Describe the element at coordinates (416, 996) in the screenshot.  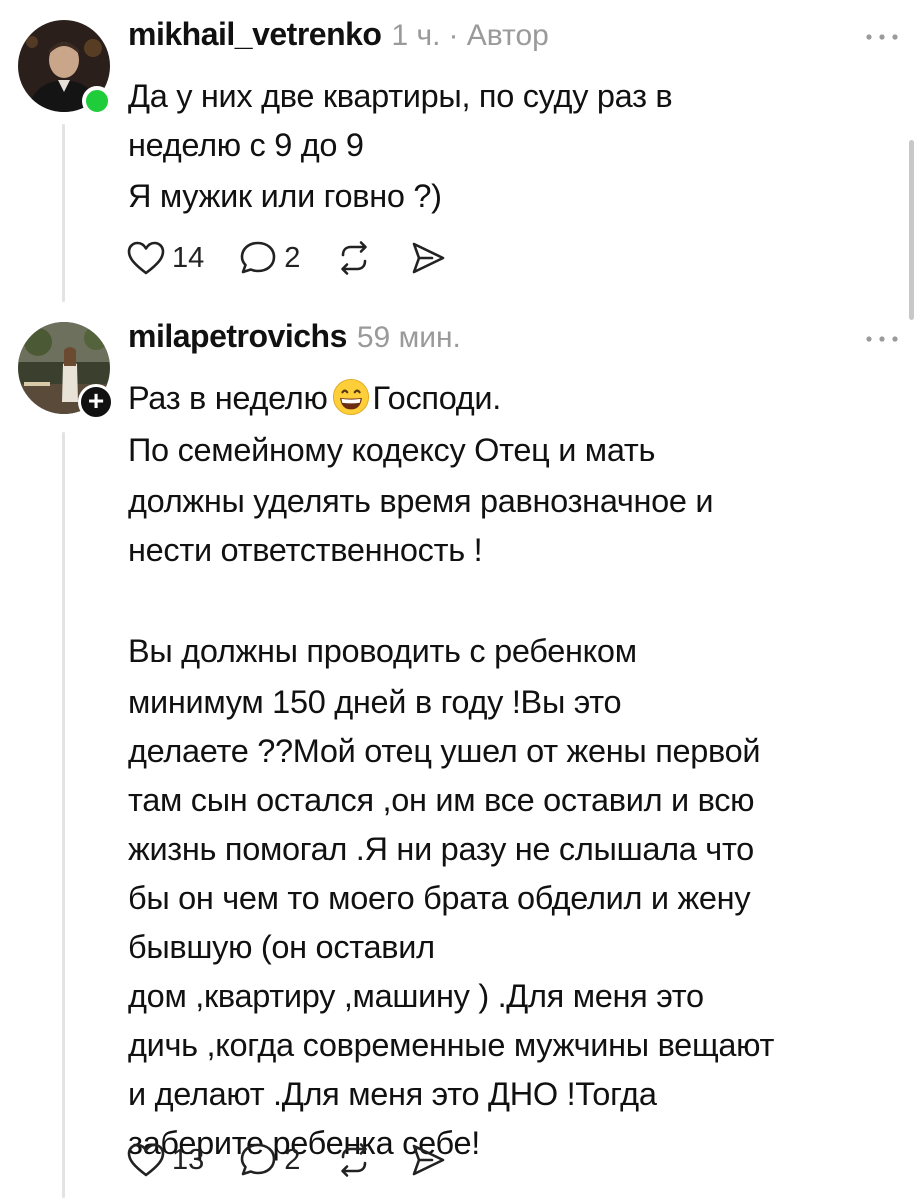
I see `post-text-line: дом ,квартиру ,машину ) .Для меня это` at that location.